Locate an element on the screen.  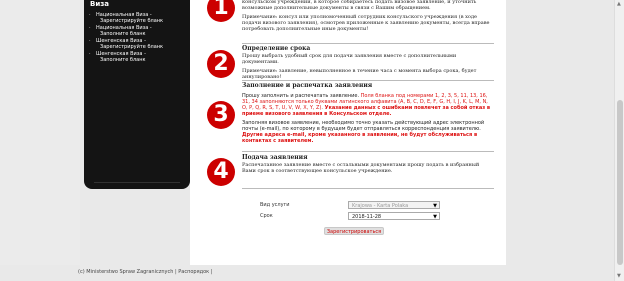
left-background is located at coordinates (40, 132).